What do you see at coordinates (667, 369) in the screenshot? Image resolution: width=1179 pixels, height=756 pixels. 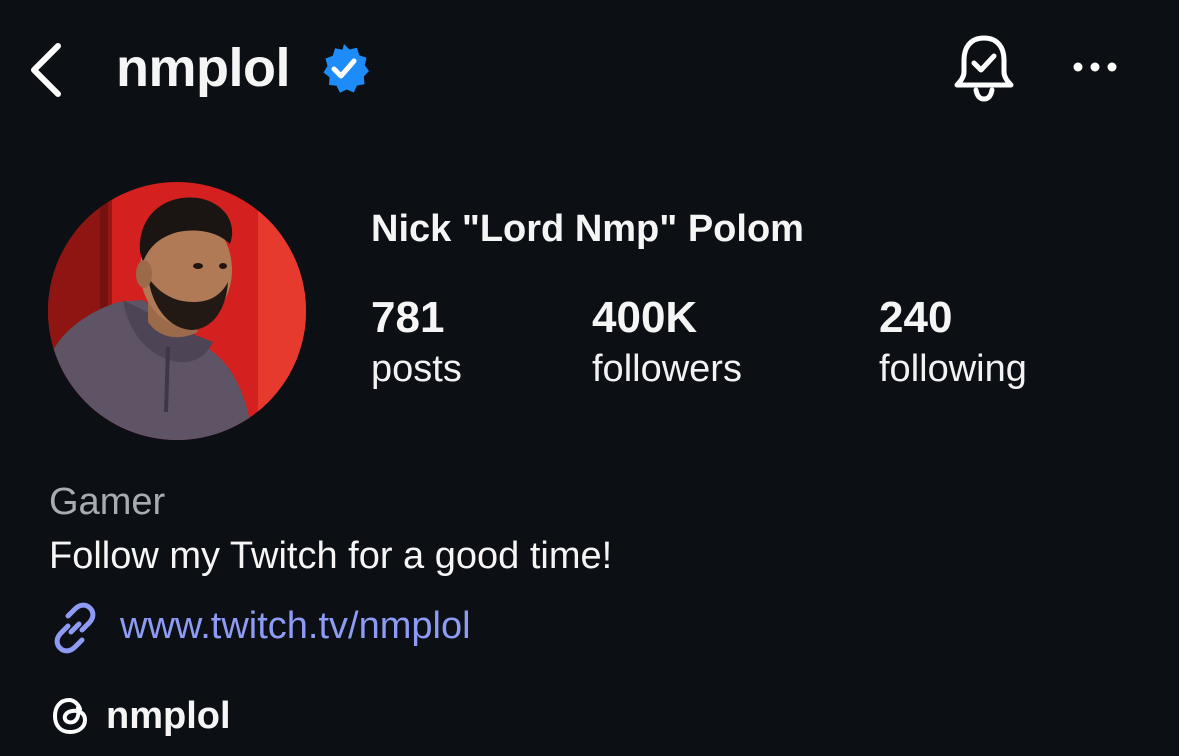 I see `followers-label: followers` at bounding box center [667, 369].